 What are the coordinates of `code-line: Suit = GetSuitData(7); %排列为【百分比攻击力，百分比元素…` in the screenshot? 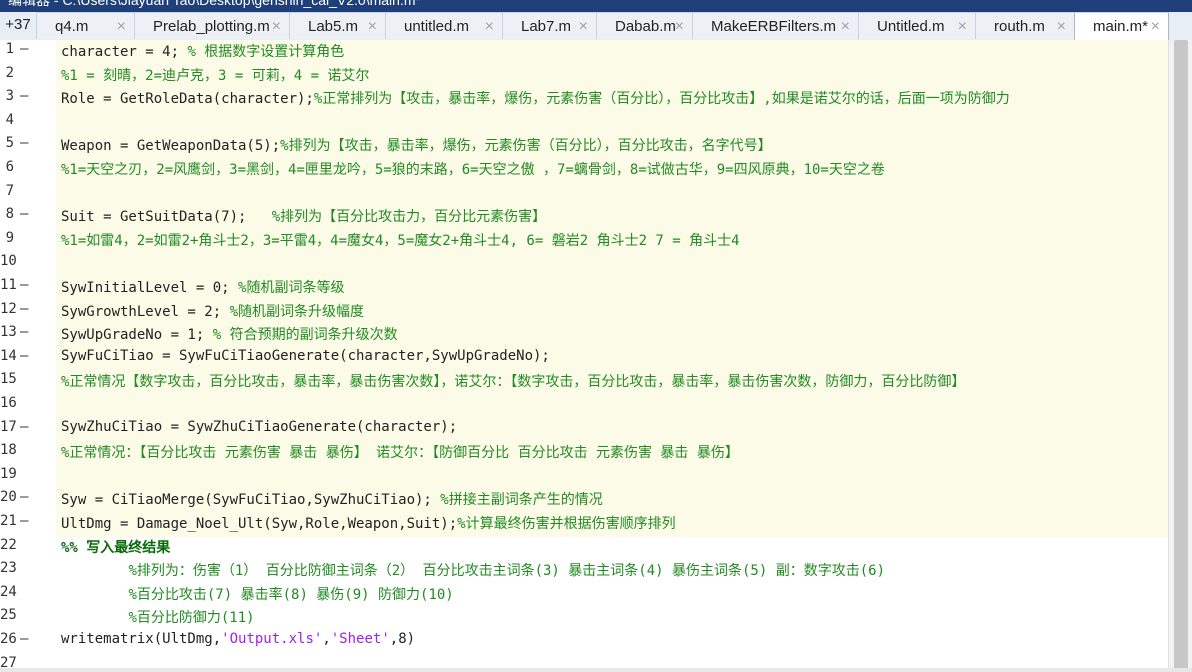 It's located at (303, 216).